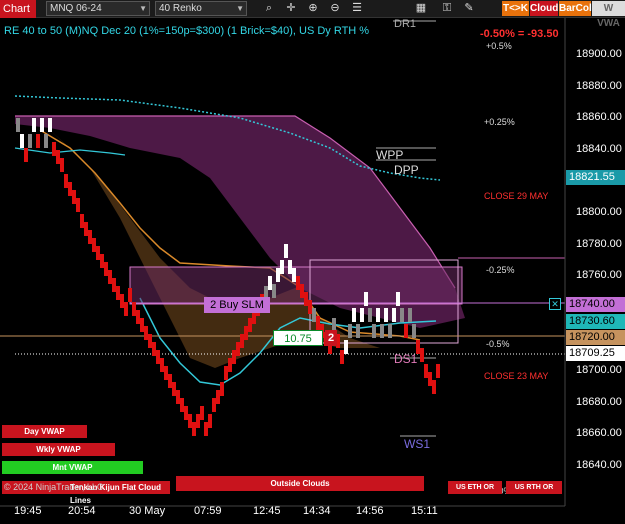  What do you see at coordinates (599, 275) in the screenshot?
I see `price-tick-label: 18760.00` at bounding box center [599, 275].